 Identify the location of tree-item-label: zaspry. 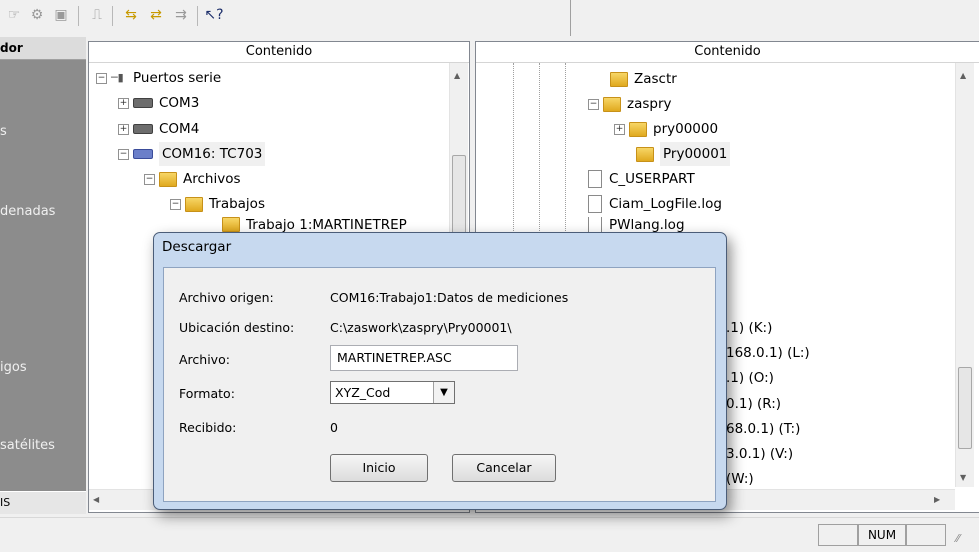
(649, 104).